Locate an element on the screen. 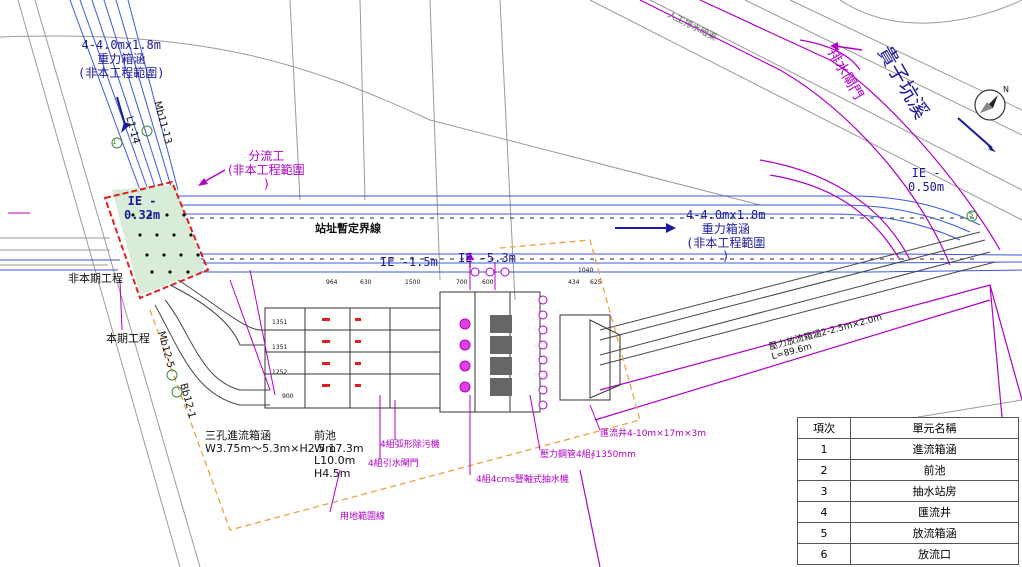  legend-row-name: 放流箱涵 is located at coordinates (934, 533).